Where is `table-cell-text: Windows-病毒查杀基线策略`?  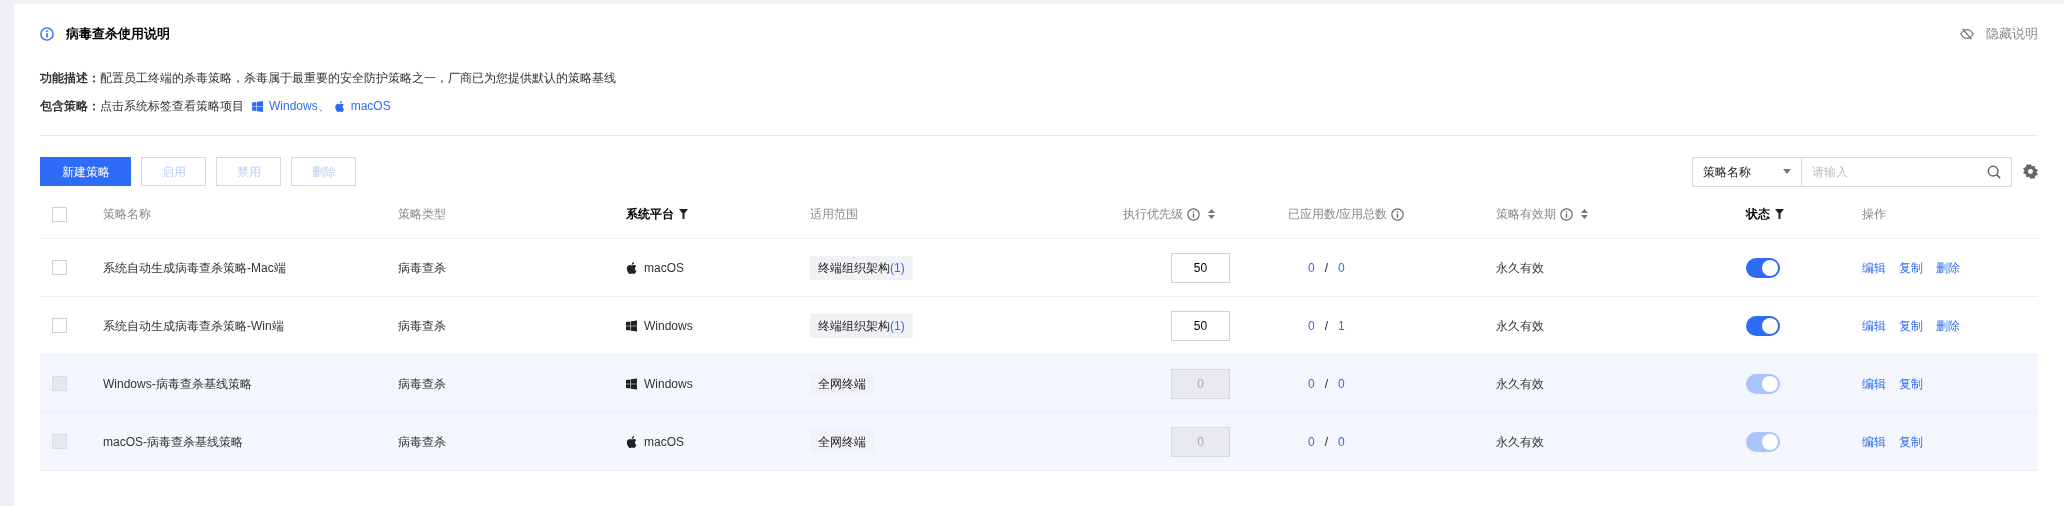
table-cell-text: Windows-病毒查杀基线策略 is located at coordinates (177, 384).